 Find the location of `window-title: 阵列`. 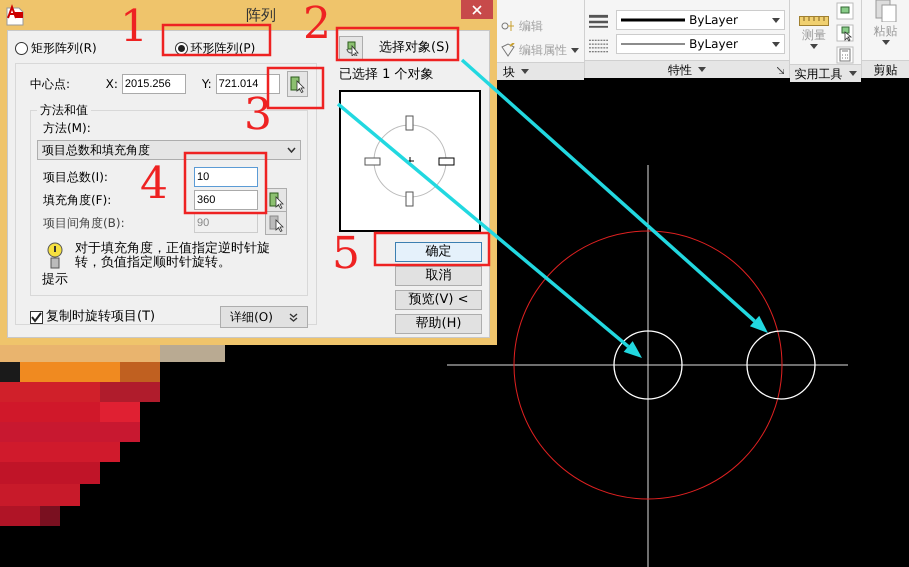

window-title: 阵列 is located at coordinates (261, 15).